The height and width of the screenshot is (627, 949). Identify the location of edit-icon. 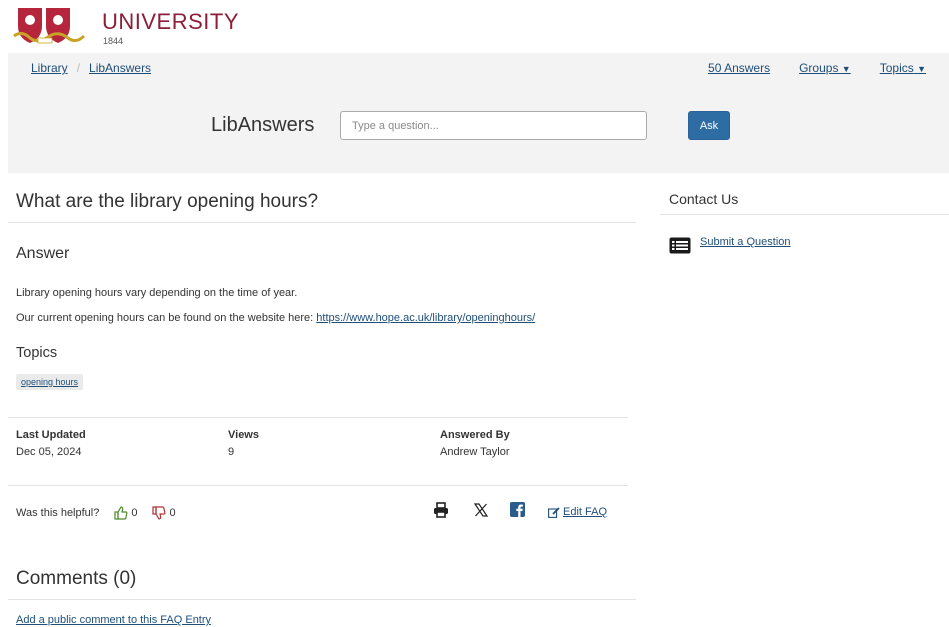
(554, 512).